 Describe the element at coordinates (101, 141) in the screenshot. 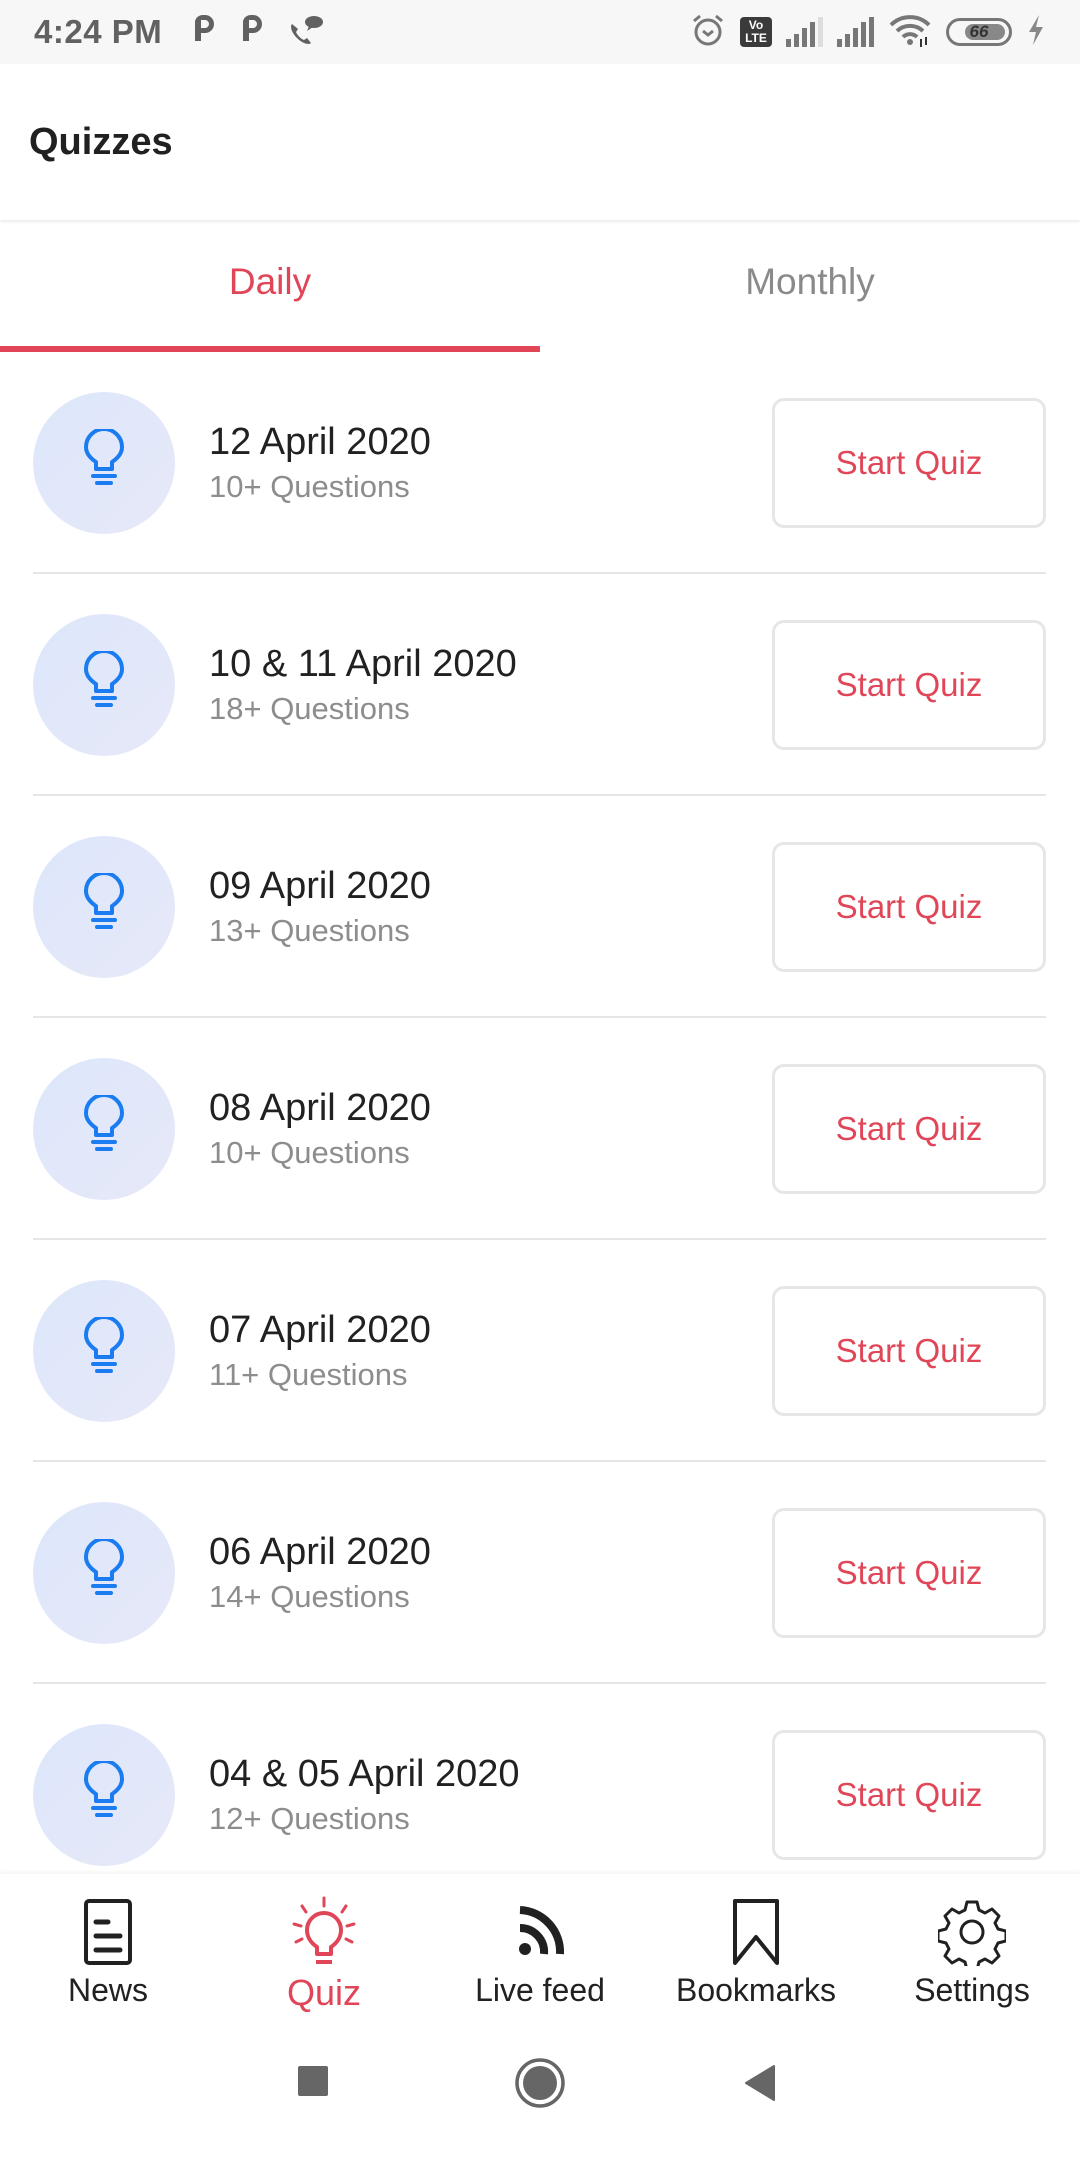

I see `page-title: Quizzes` at that location.